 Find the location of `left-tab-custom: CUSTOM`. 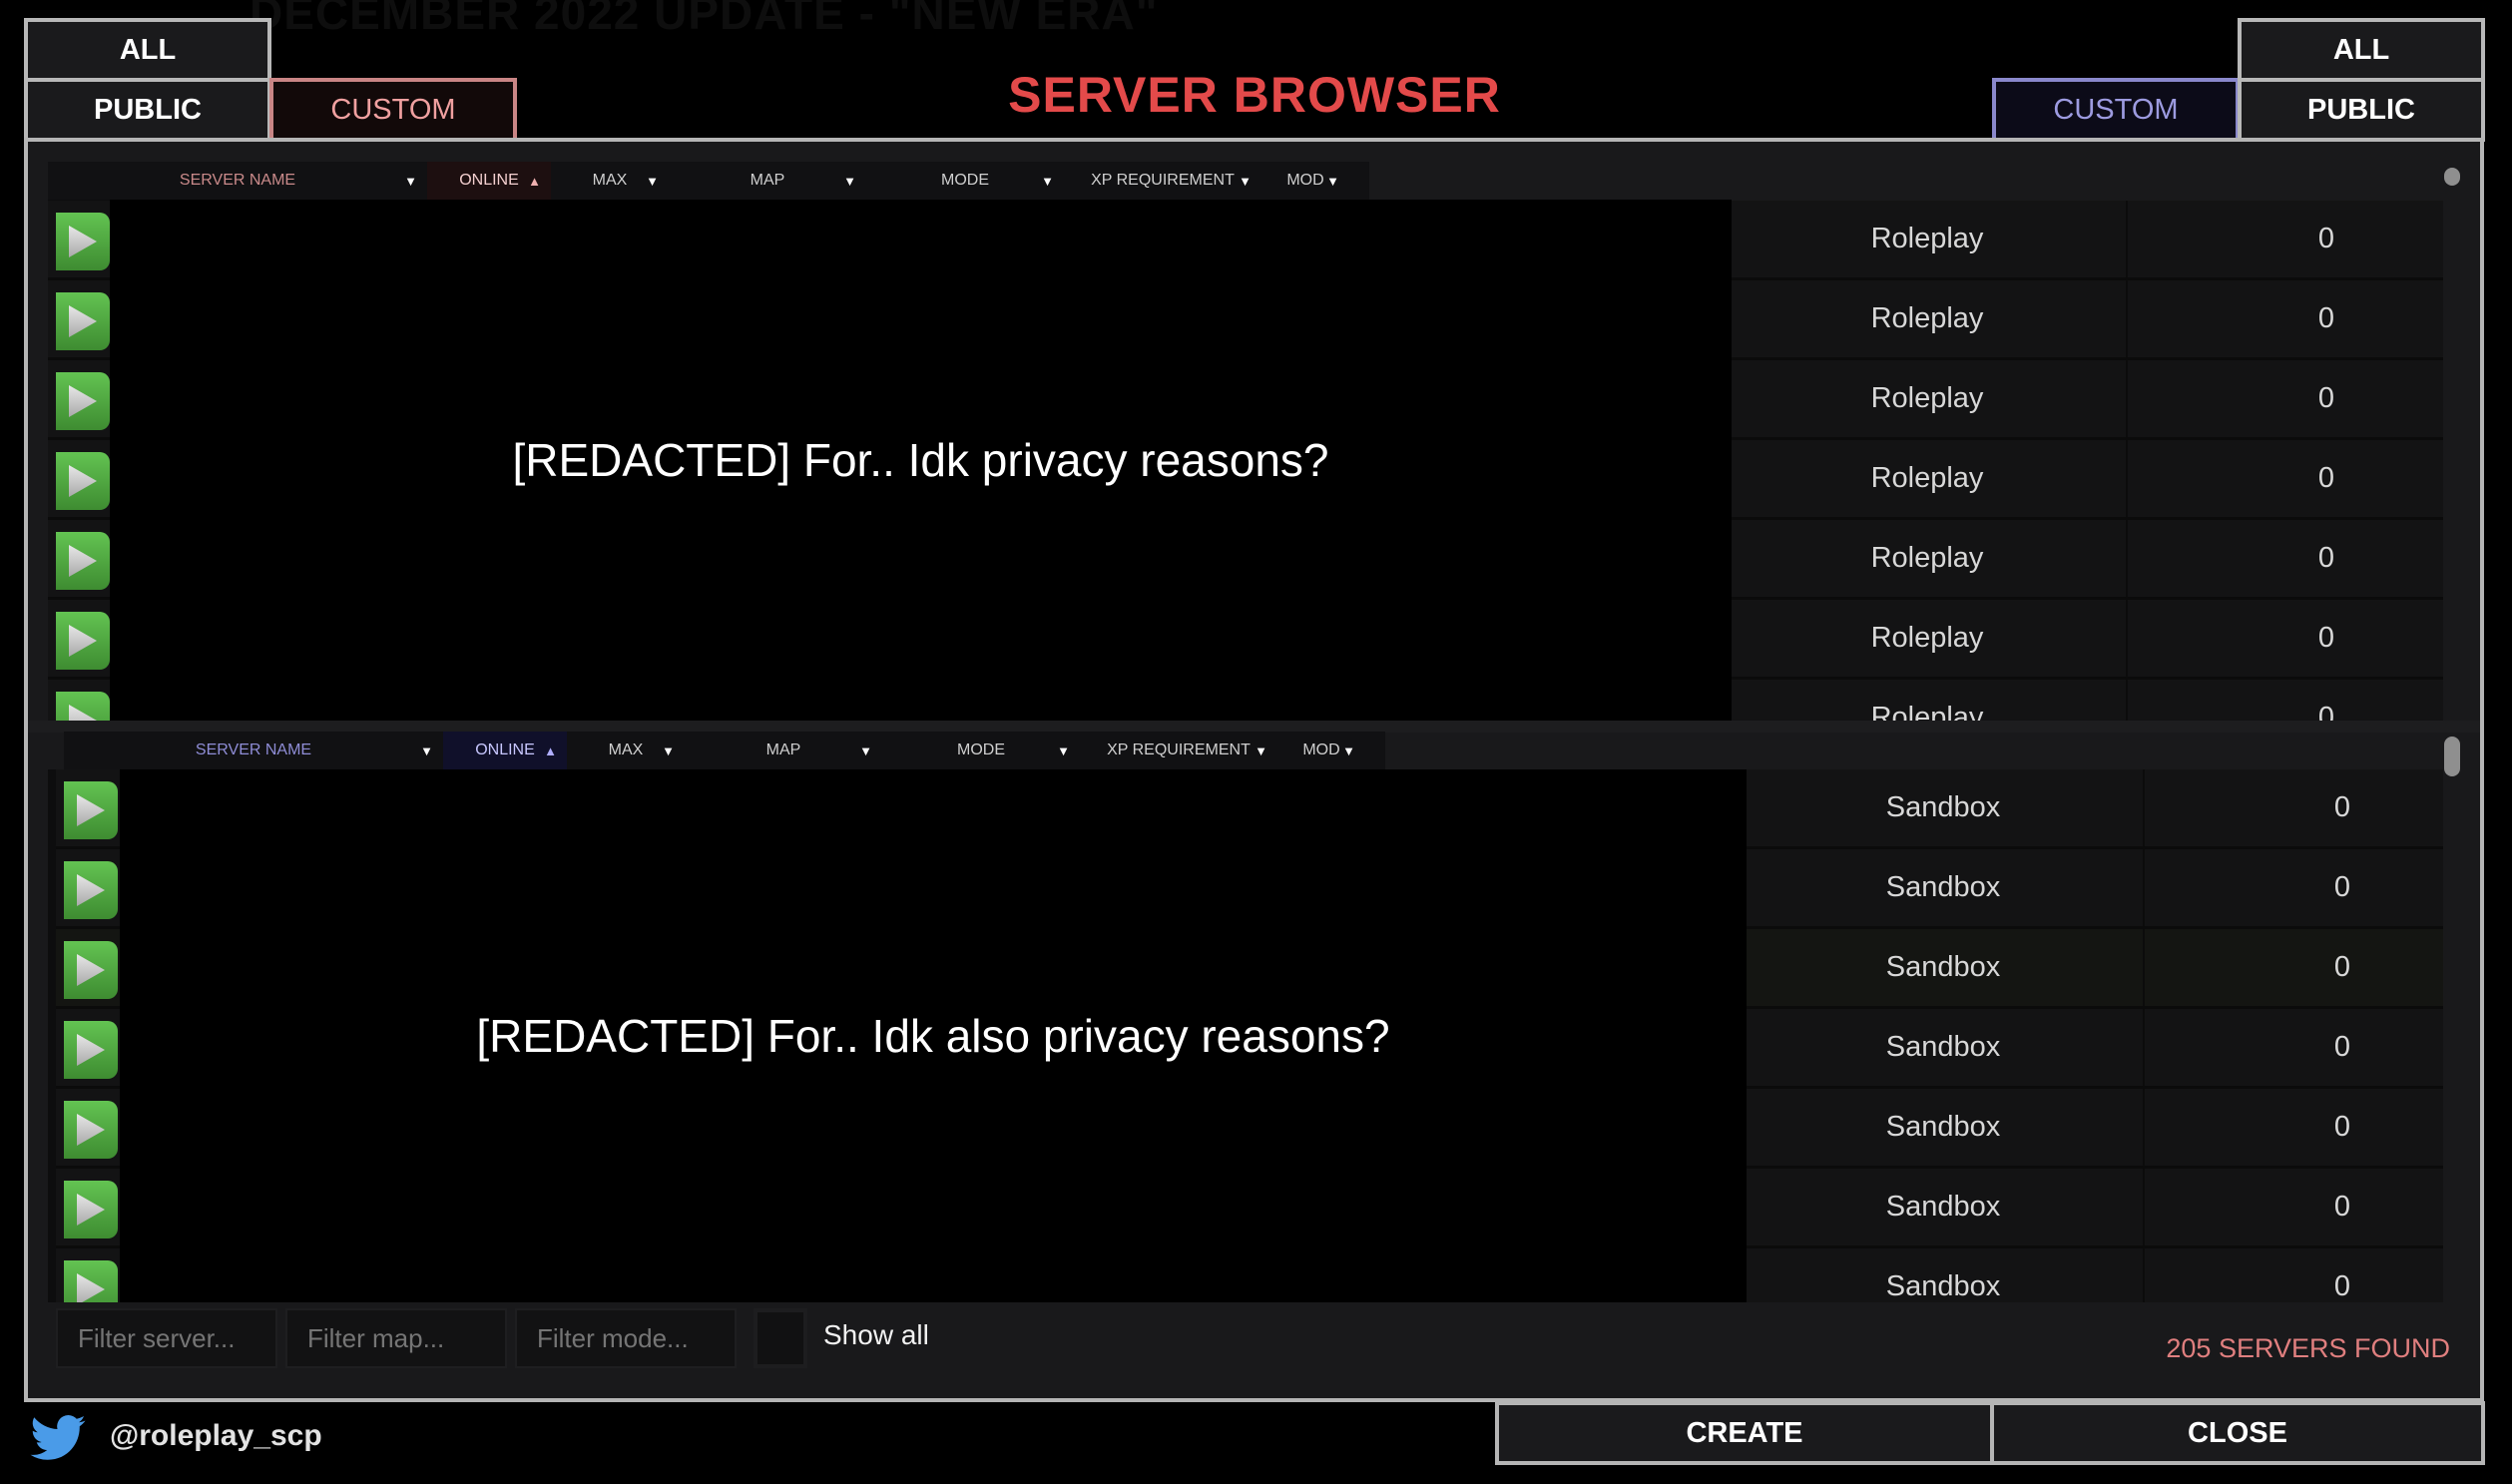

left-tab-custom: CUSTOM is located at coordinates (393, 110).